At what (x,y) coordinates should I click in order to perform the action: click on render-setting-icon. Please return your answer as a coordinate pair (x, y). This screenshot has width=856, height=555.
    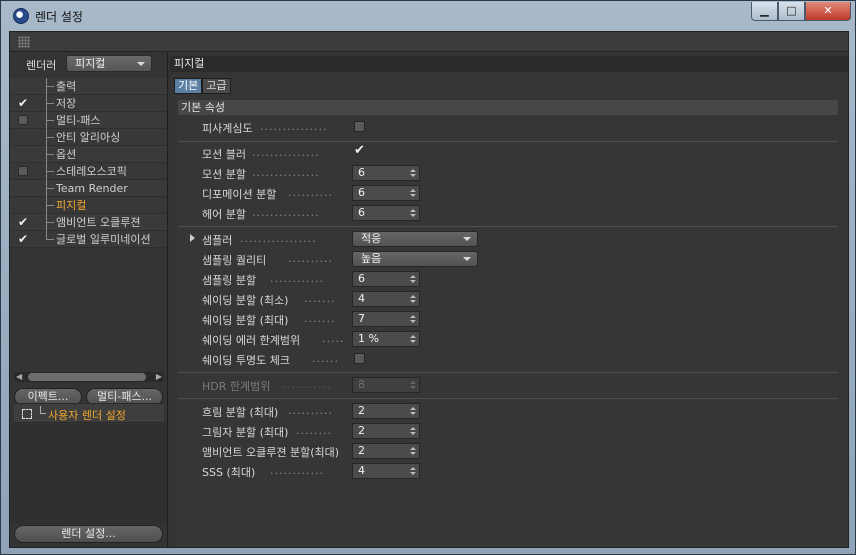
    Looking at the image, I should click on (27, 414).